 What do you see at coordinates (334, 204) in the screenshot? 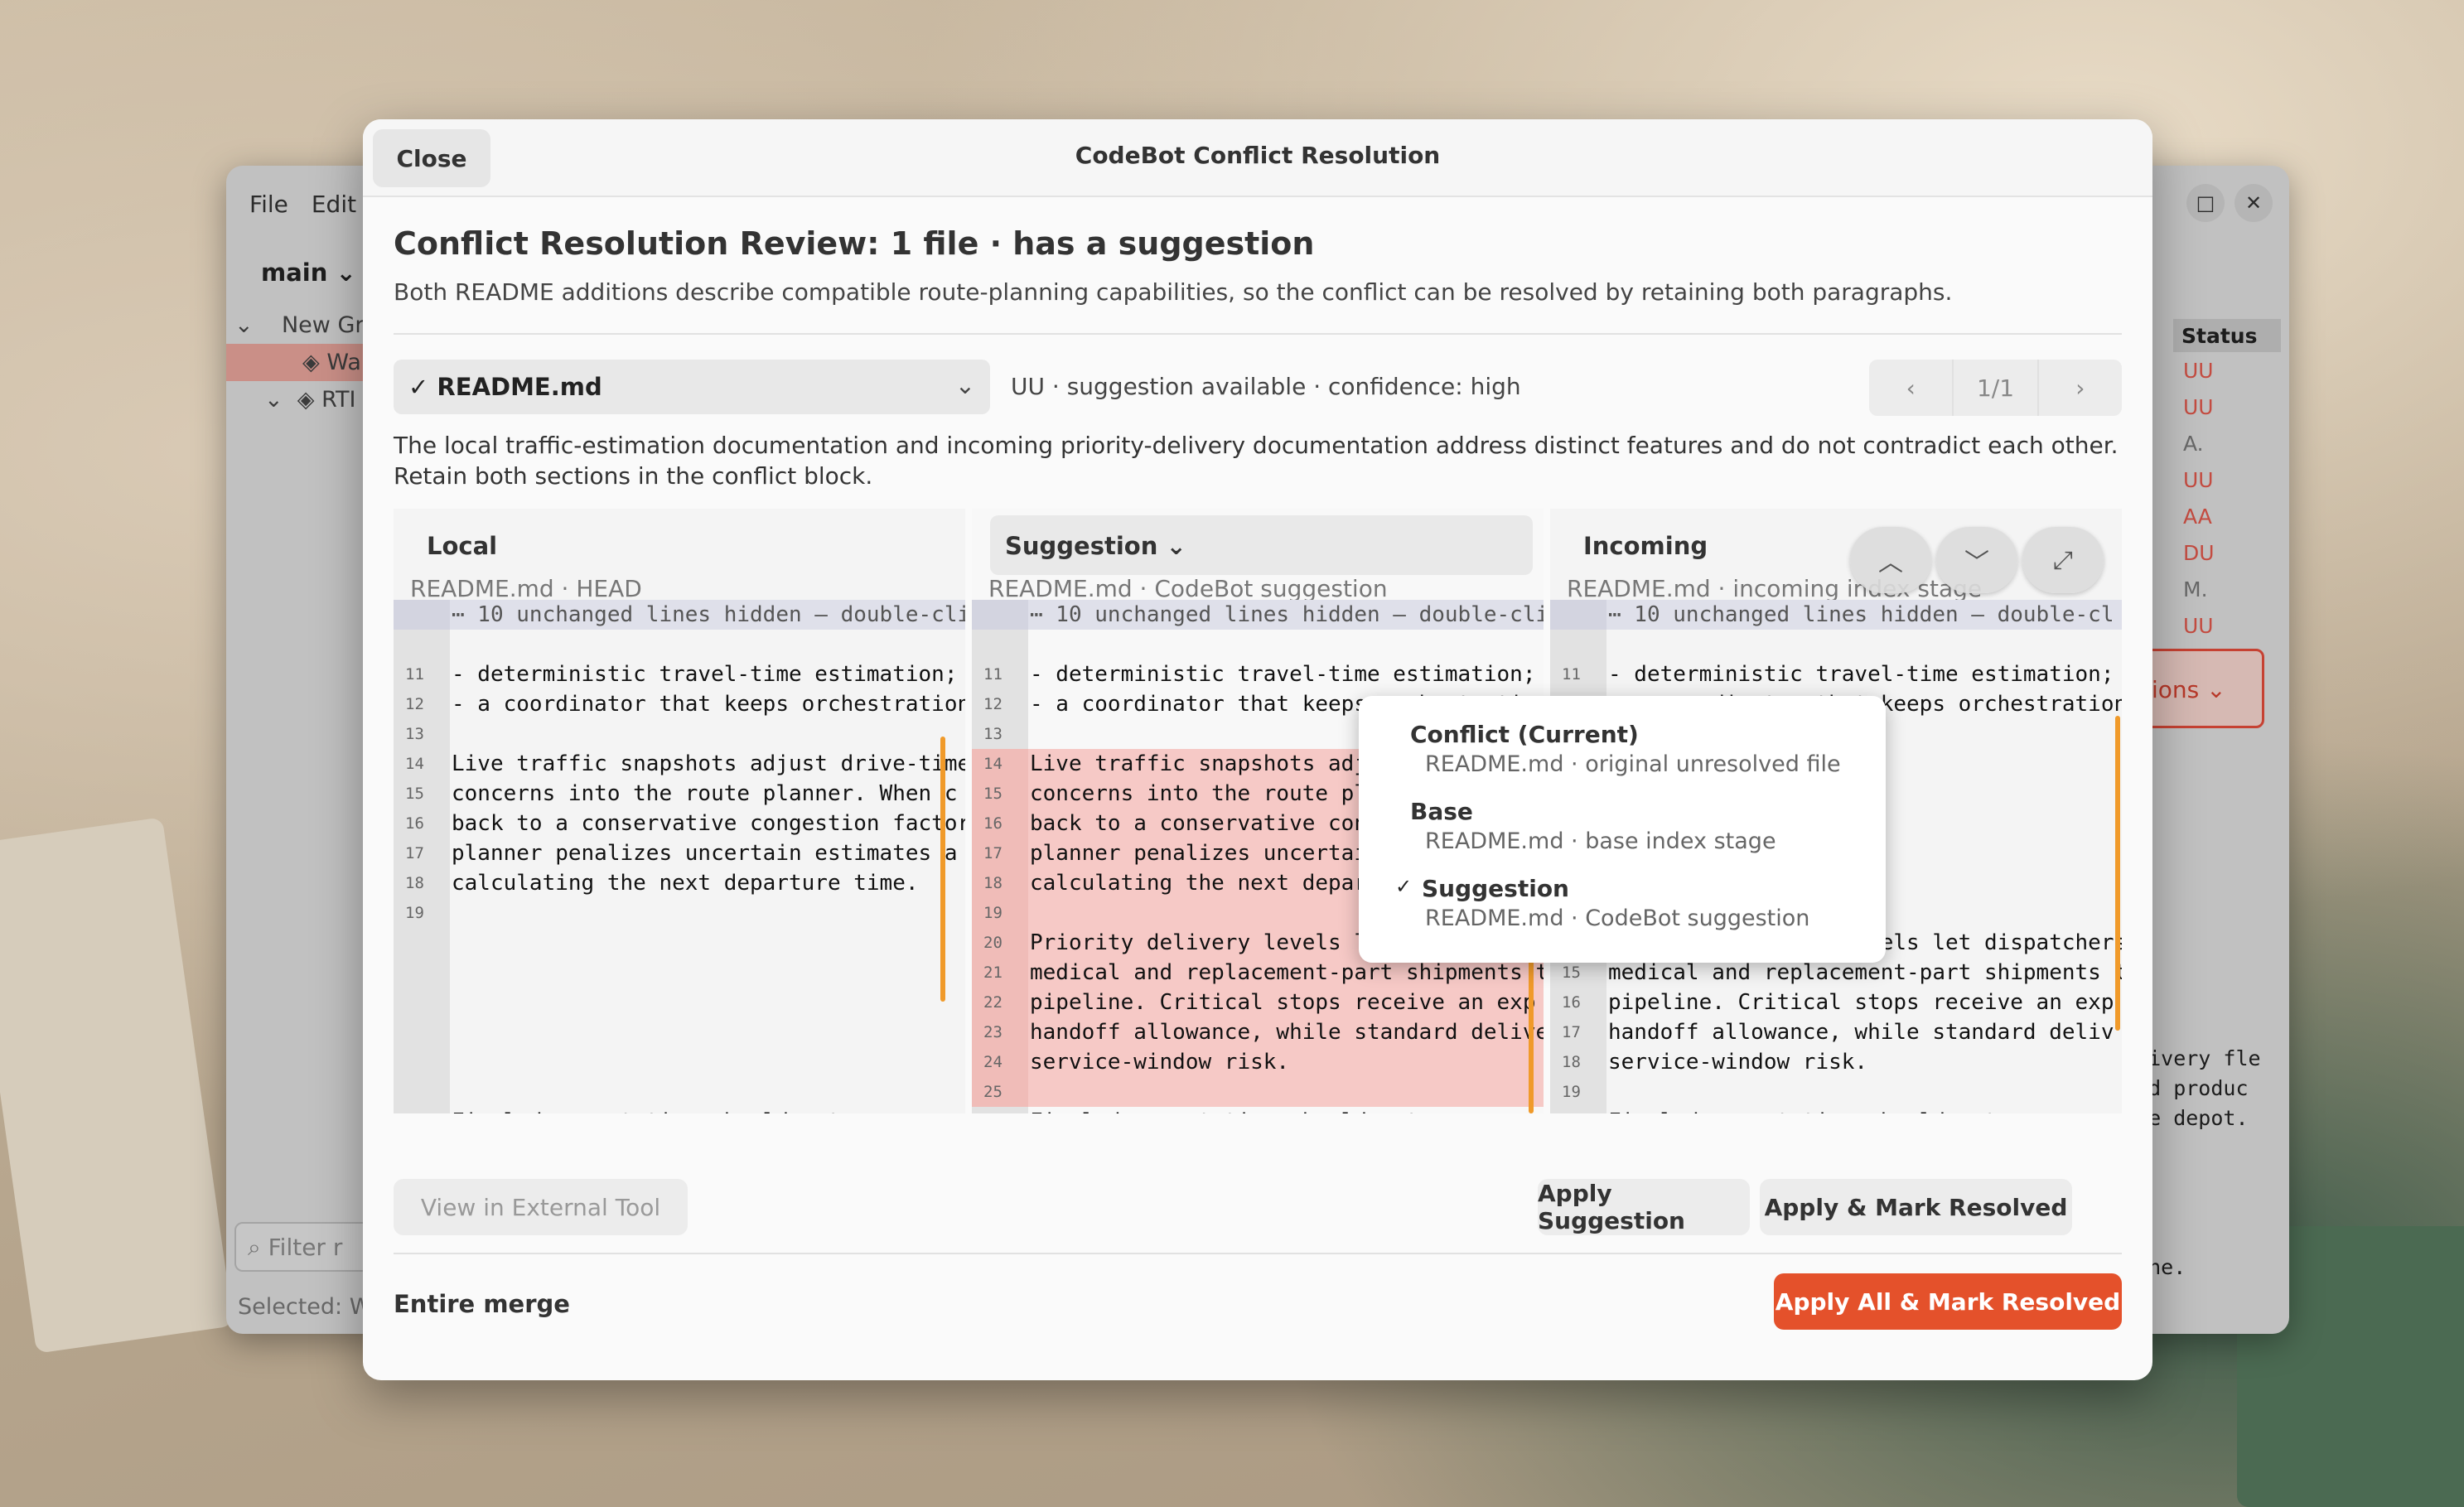
I see `menu-edit: Edit` at bounding box center [334, 204].